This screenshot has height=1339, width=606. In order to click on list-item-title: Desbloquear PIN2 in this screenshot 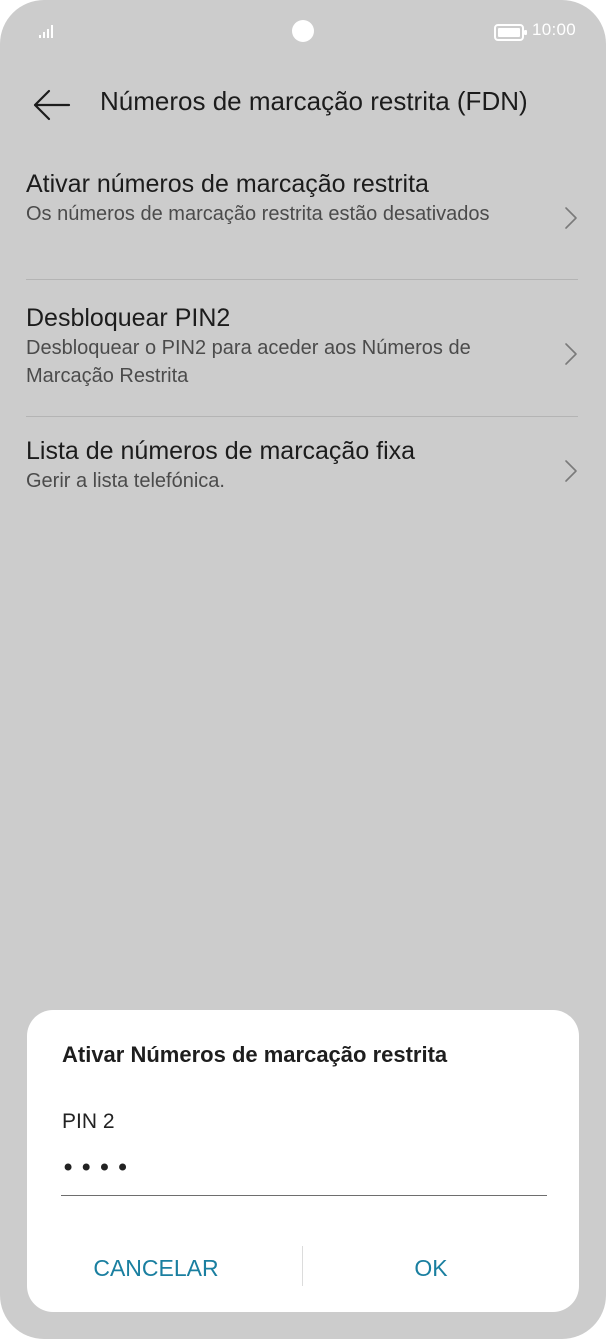, I will do `click(128, 318)`.